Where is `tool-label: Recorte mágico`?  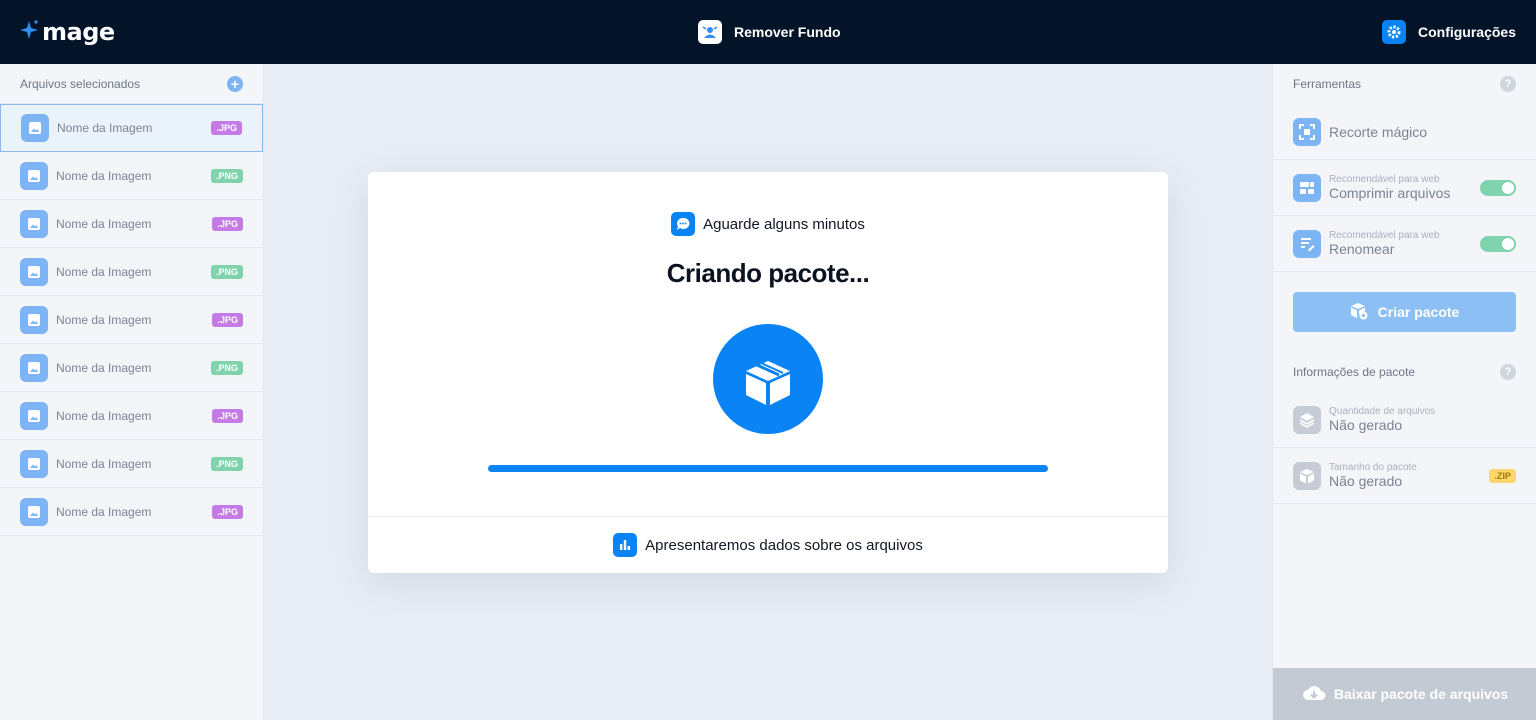
tool-label: Recorte mágico is located at coordinates (1378, 131).